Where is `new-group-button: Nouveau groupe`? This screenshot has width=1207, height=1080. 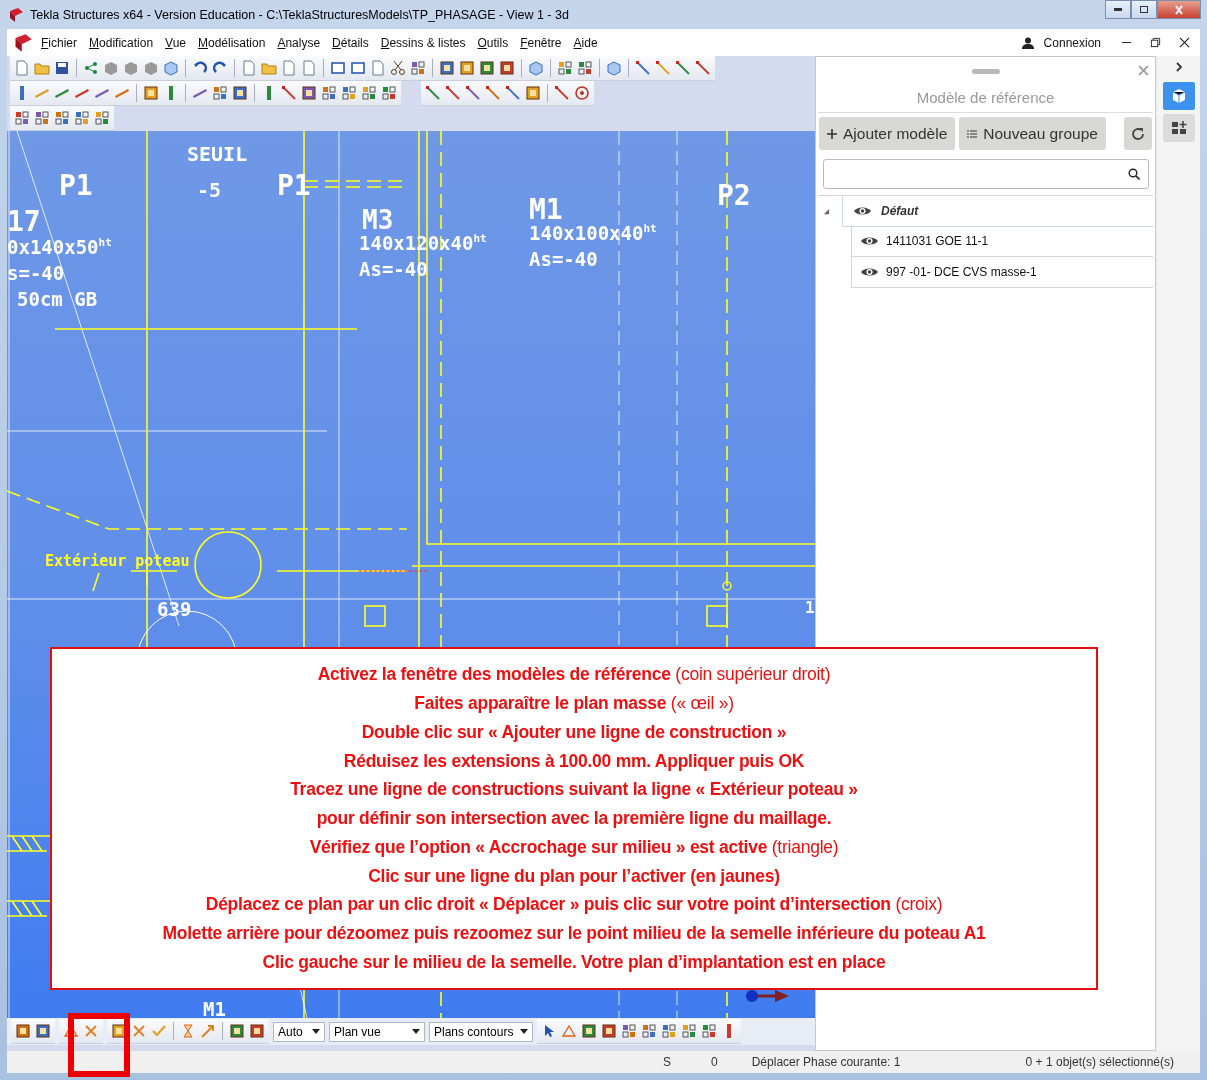 new-group-button: Nouveau groupe is located at coordinates (1032, 133).